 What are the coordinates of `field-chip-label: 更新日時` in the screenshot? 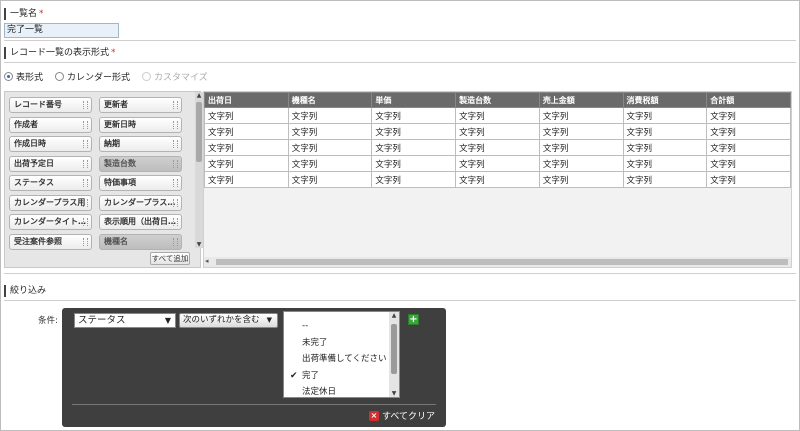 It's located at (120, 124).